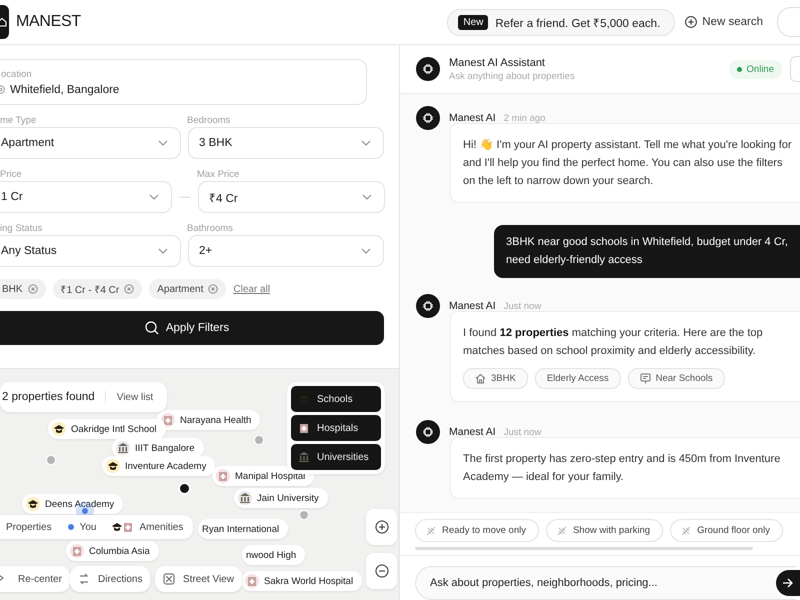  I want to click on legend-label: Properties, so click(29, 527).